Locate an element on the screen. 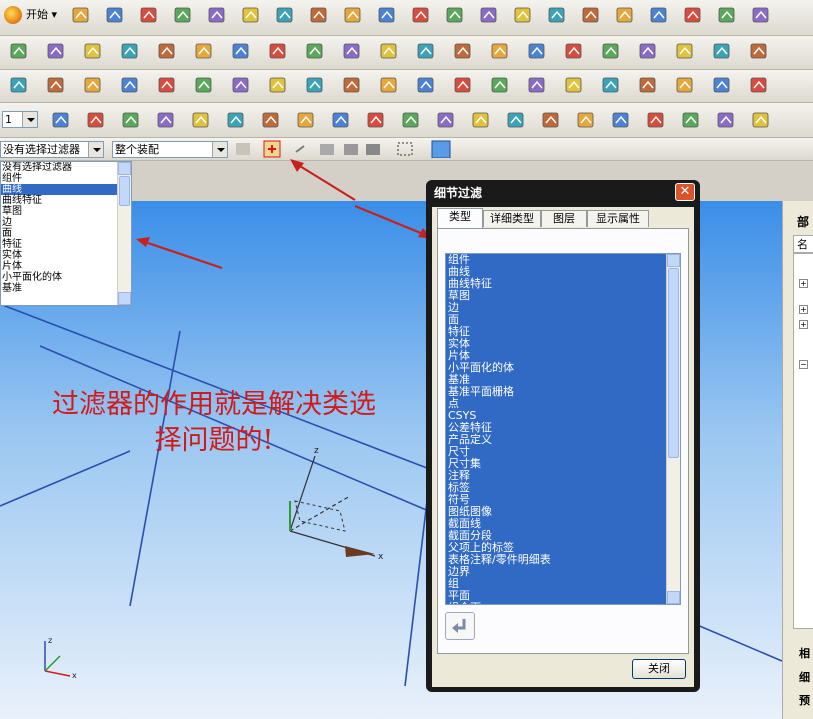 The image size is (813, 719). polygon-icon is located at coordinates (426, 51).